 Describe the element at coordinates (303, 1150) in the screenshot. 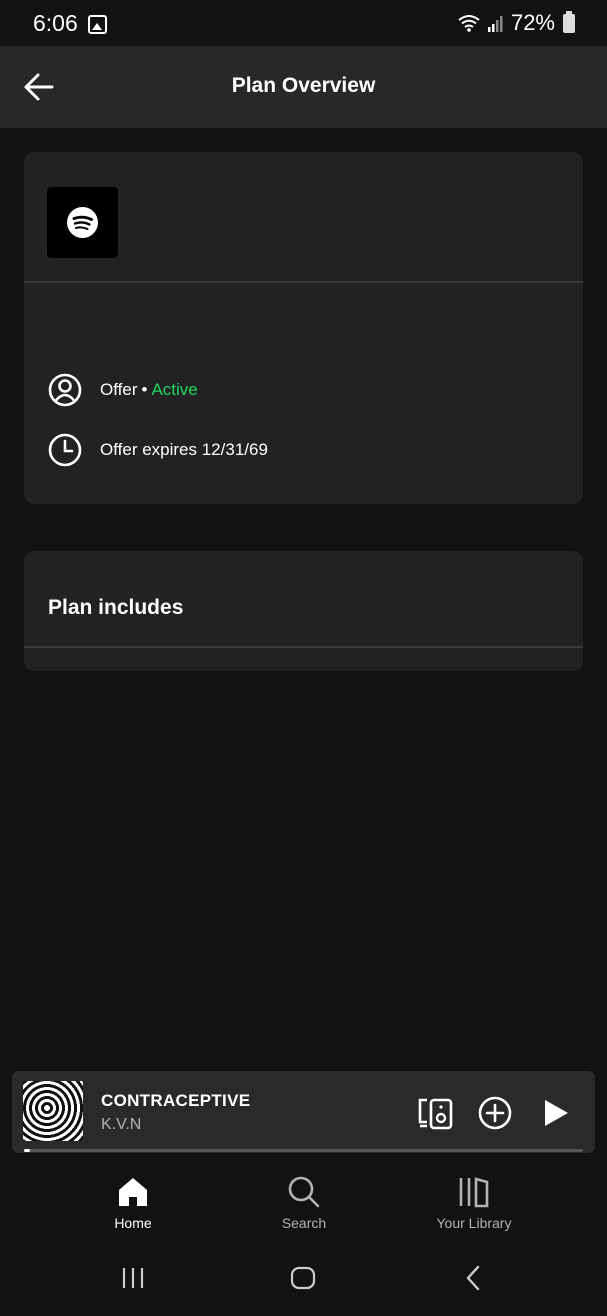

I see `playback-progress` at that location.